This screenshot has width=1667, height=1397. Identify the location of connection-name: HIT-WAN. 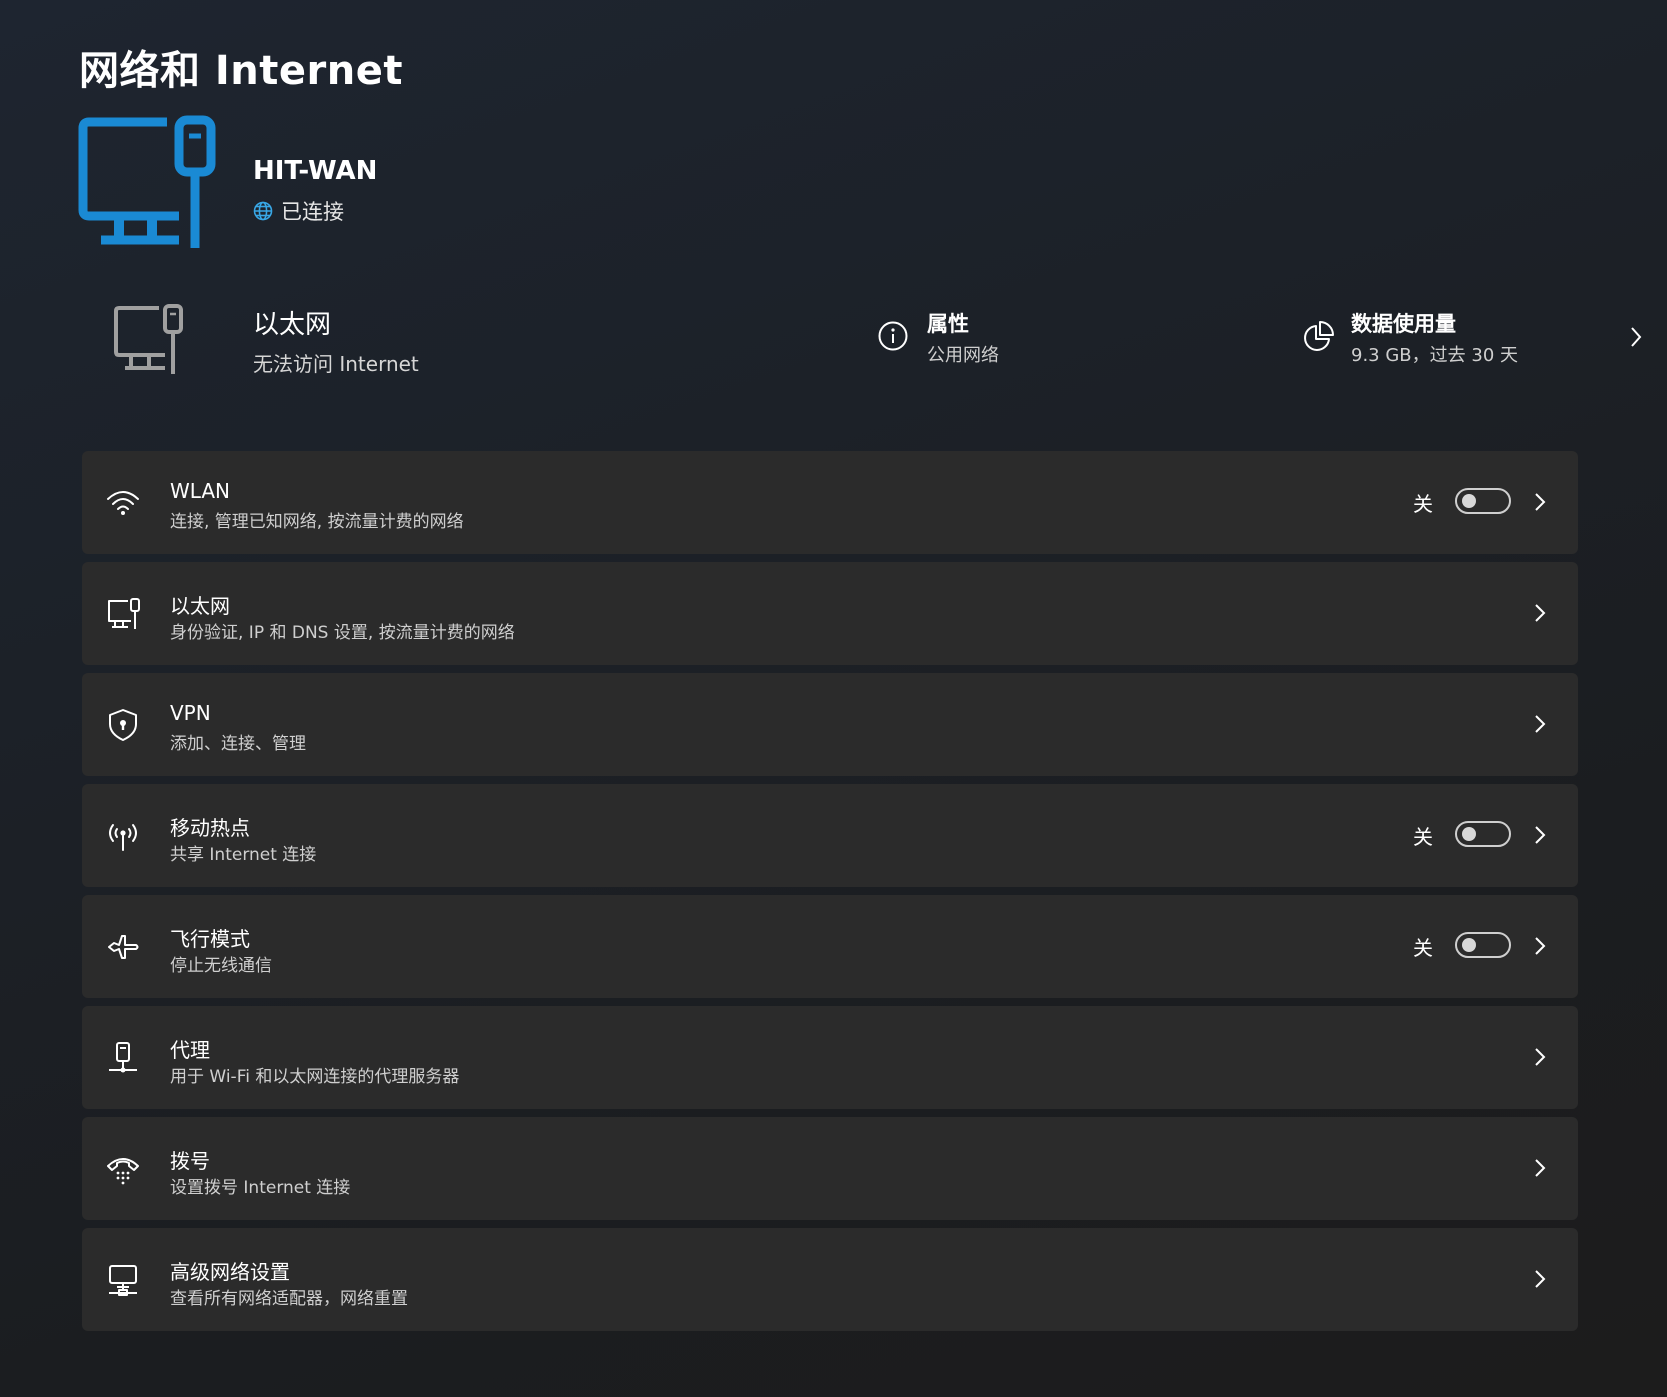
(315, 171).